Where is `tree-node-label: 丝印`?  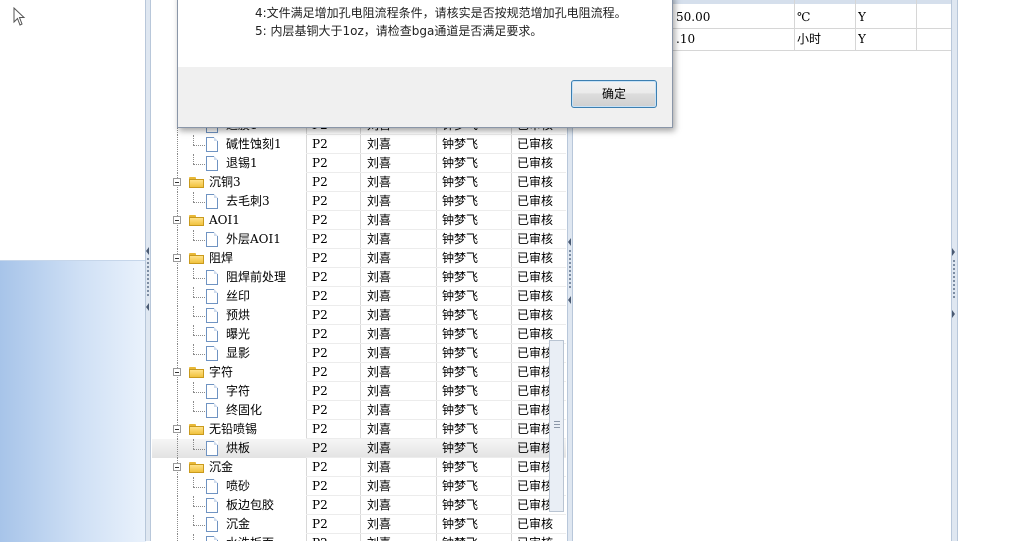 tree-node-label: 丝印 is located at coordinates (238, 296).